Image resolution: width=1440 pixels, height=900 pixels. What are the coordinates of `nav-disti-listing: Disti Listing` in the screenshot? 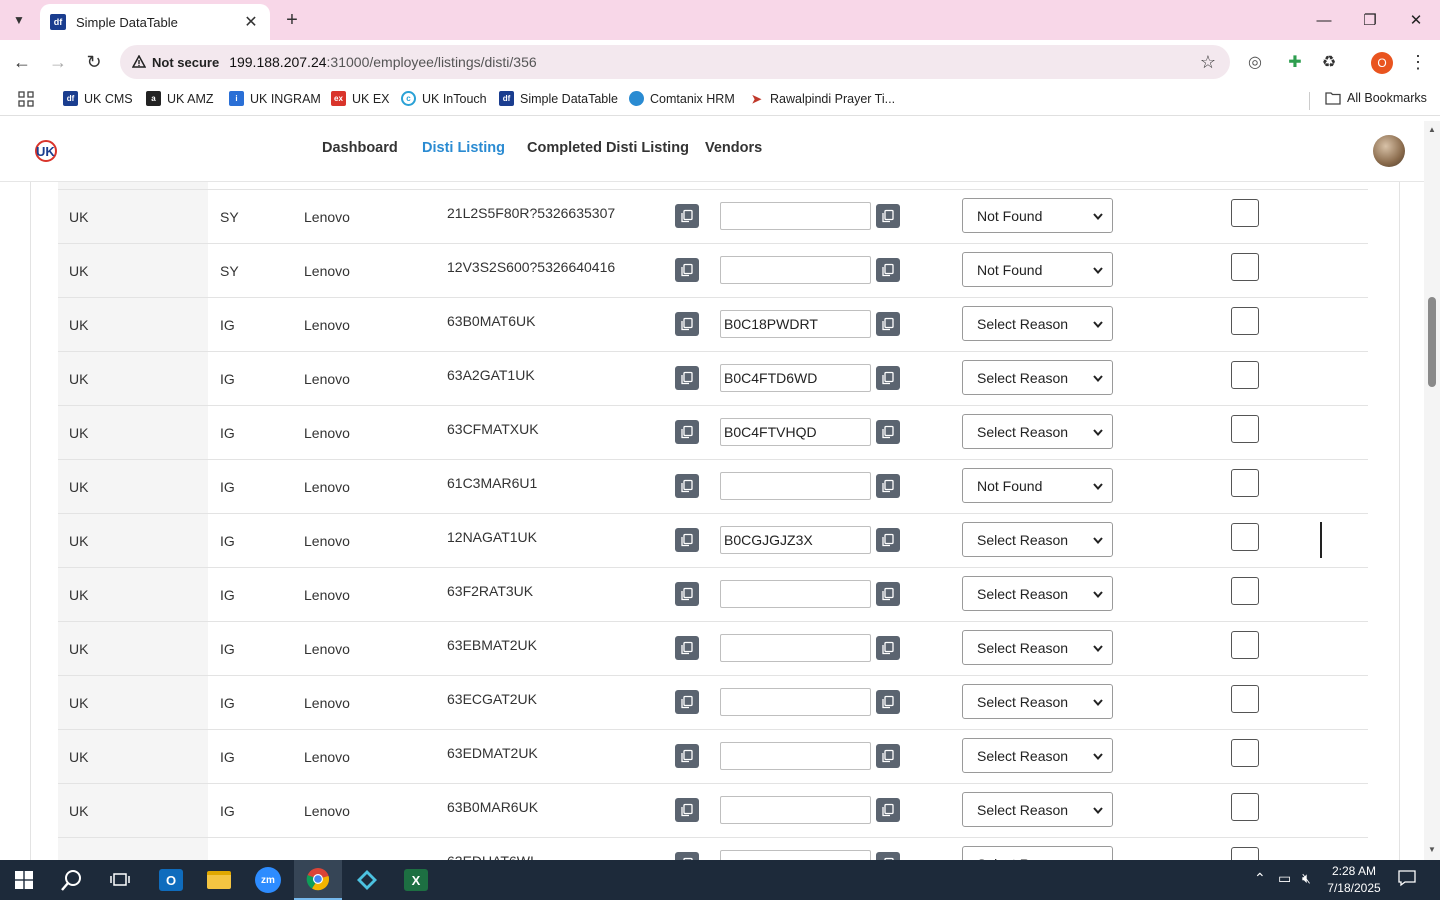 It's located at (463, 148).